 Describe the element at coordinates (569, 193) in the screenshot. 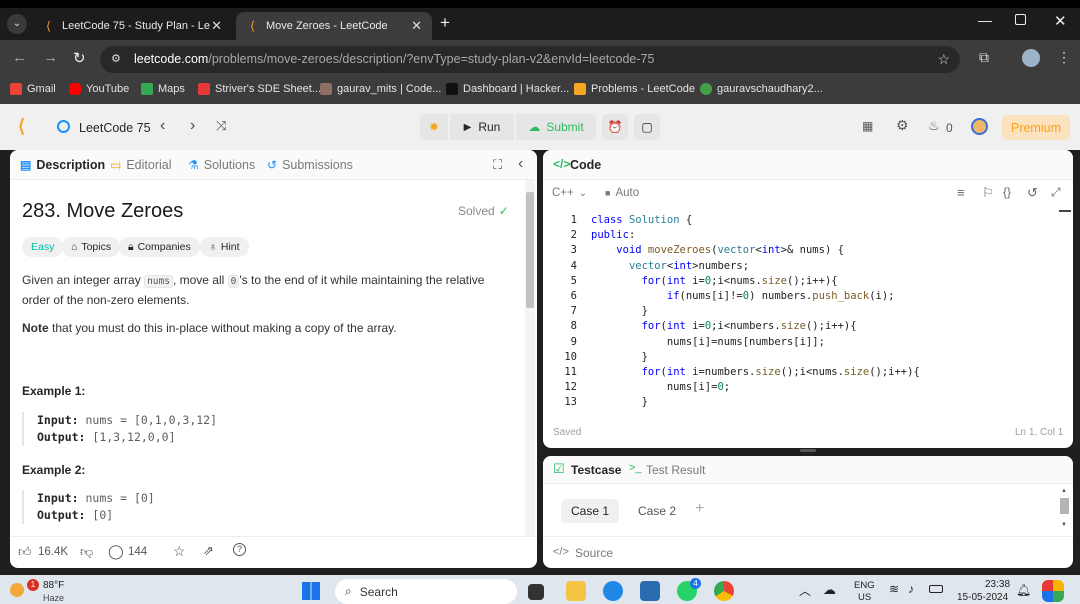

I see `language-select: C++ ⌄` at that location.